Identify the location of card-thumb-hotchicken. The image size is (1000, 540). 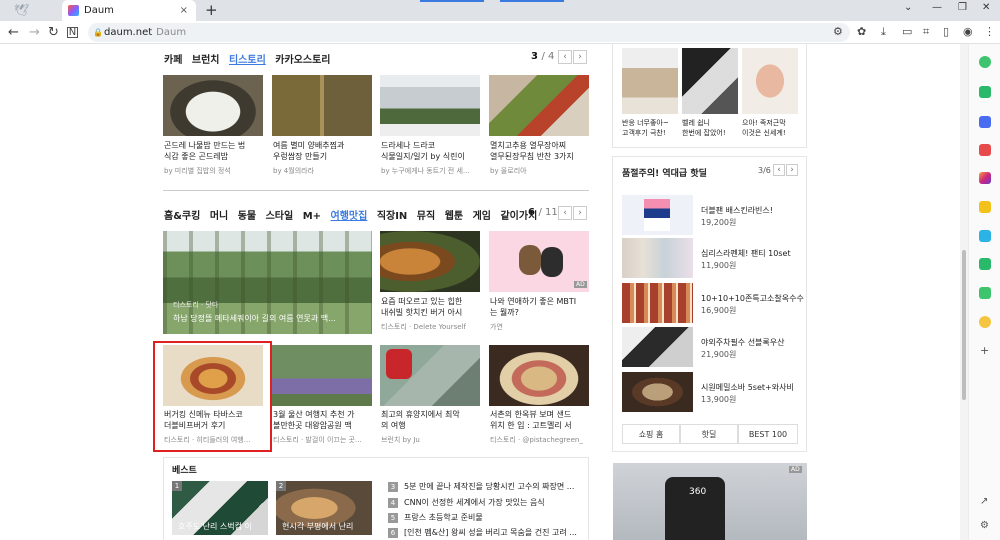
(430, 261).